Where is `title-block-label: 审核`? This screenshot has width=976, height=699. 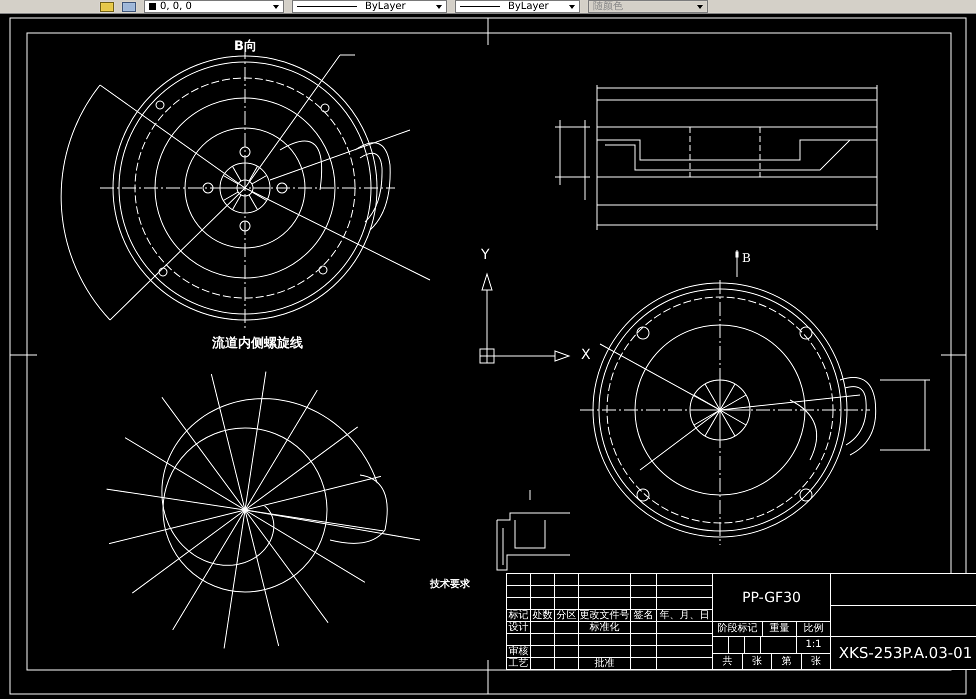
title-block-label: 审核 is located at coordinates (519, 652).